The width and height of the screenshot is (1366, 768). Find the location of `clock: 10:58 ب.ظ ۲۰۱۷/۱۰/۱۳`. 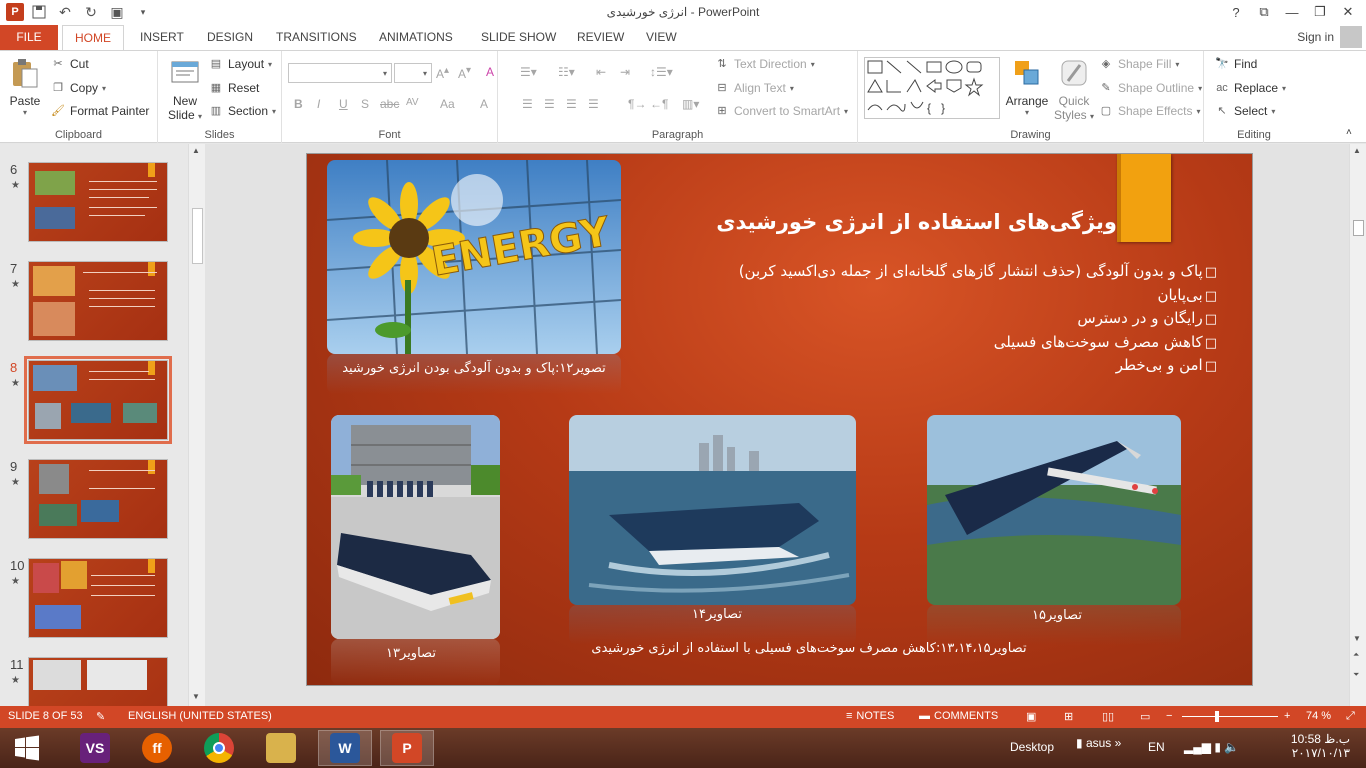

clock: 10:58 ب.ظ ۲۰۱۷/۱۰/۱۳ is located at coordinates (1312, 746).